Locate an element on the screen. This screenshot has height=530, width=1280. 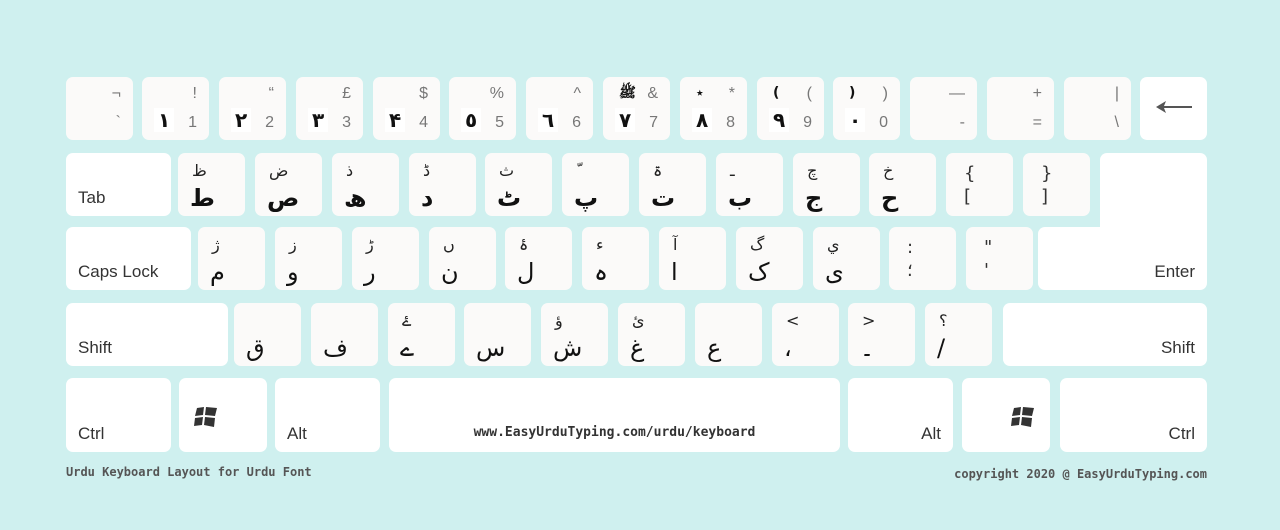
tab-row-key: ذھ is located at coordinates (365, 184).